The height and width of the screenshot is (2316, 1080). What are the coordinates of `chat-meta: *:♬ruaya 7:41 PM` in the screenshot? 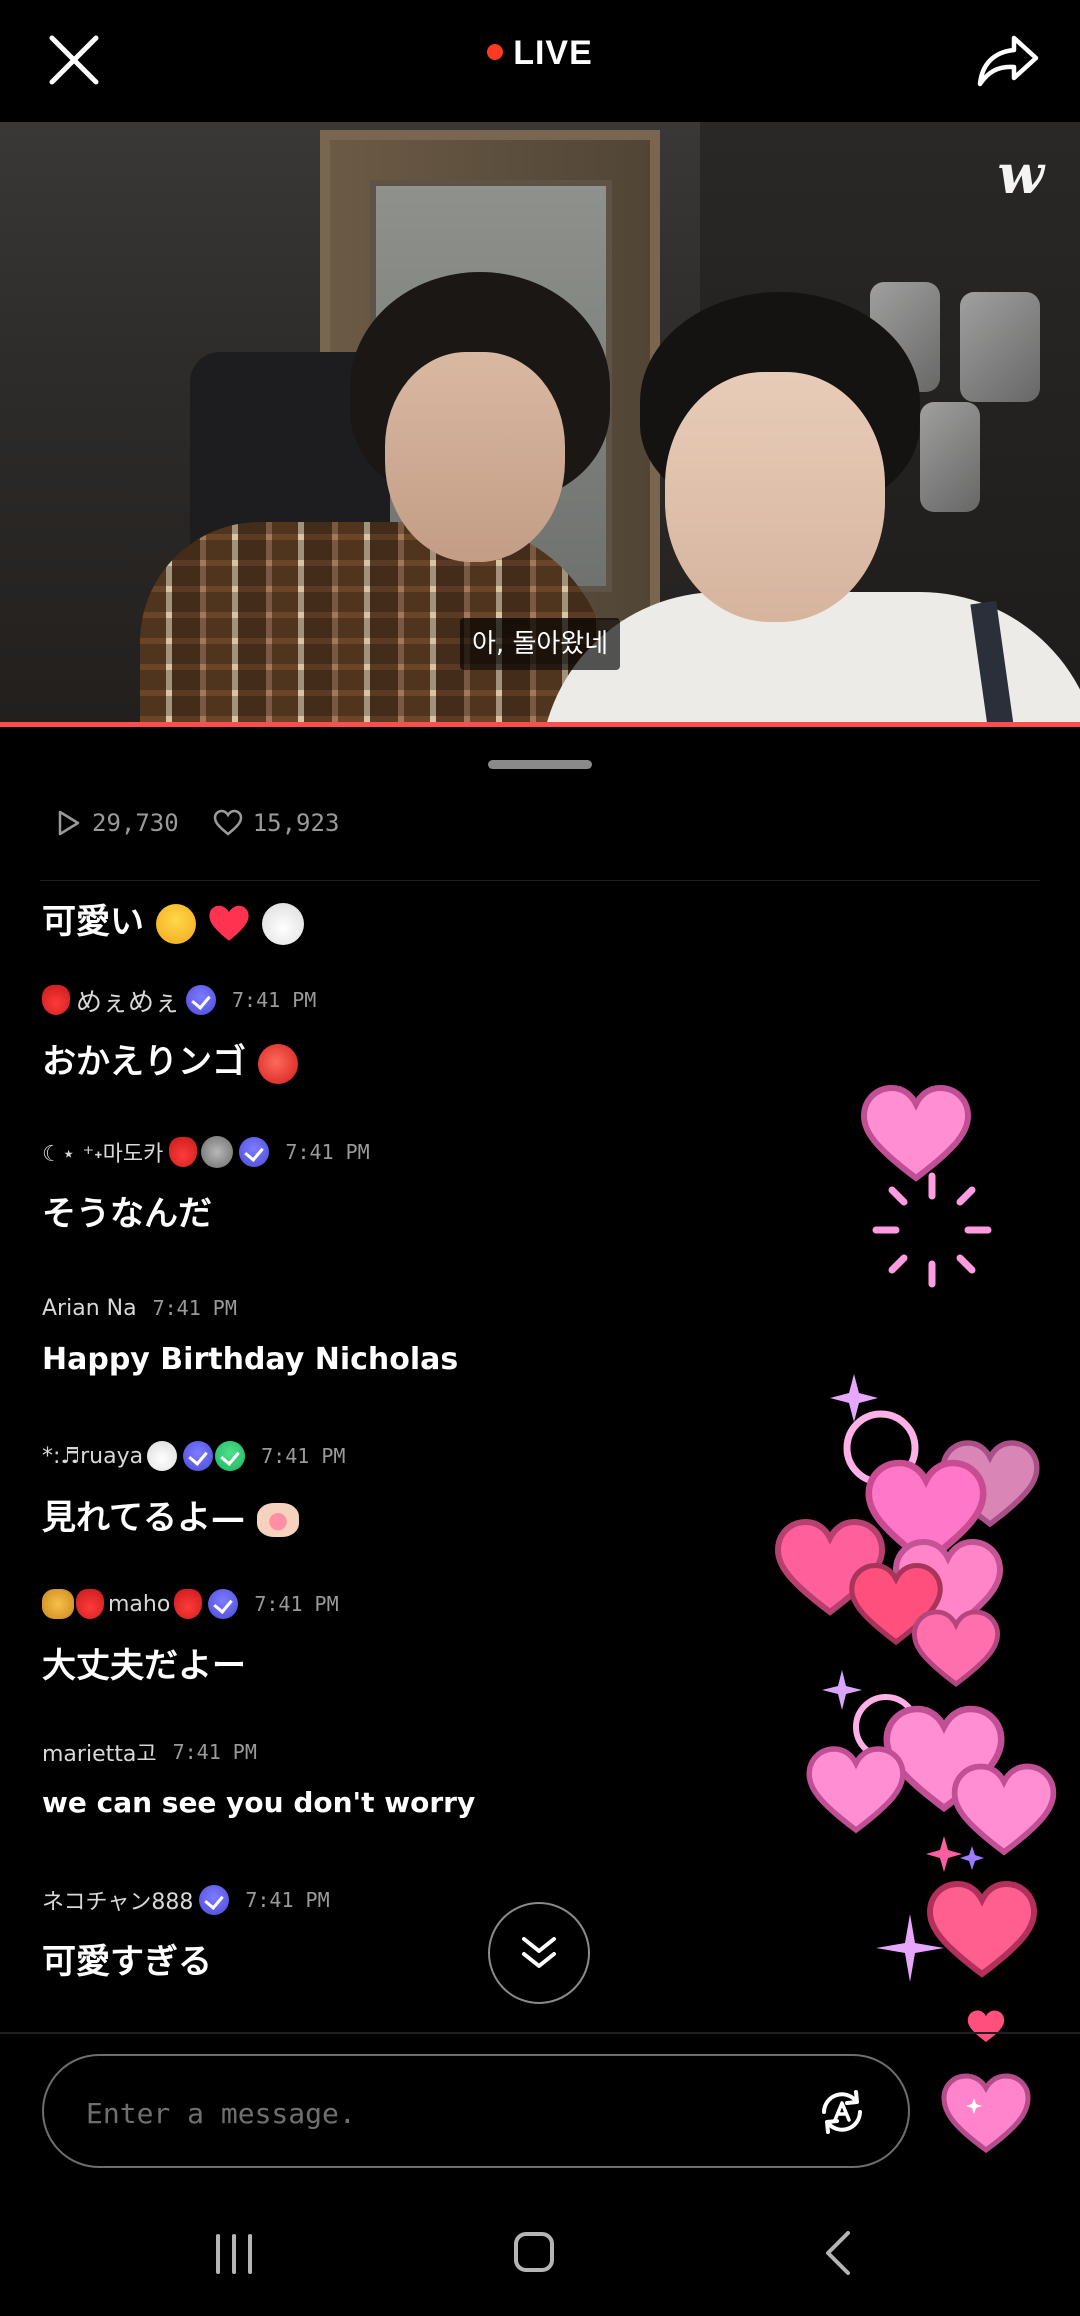 It's located at (193, 1456).